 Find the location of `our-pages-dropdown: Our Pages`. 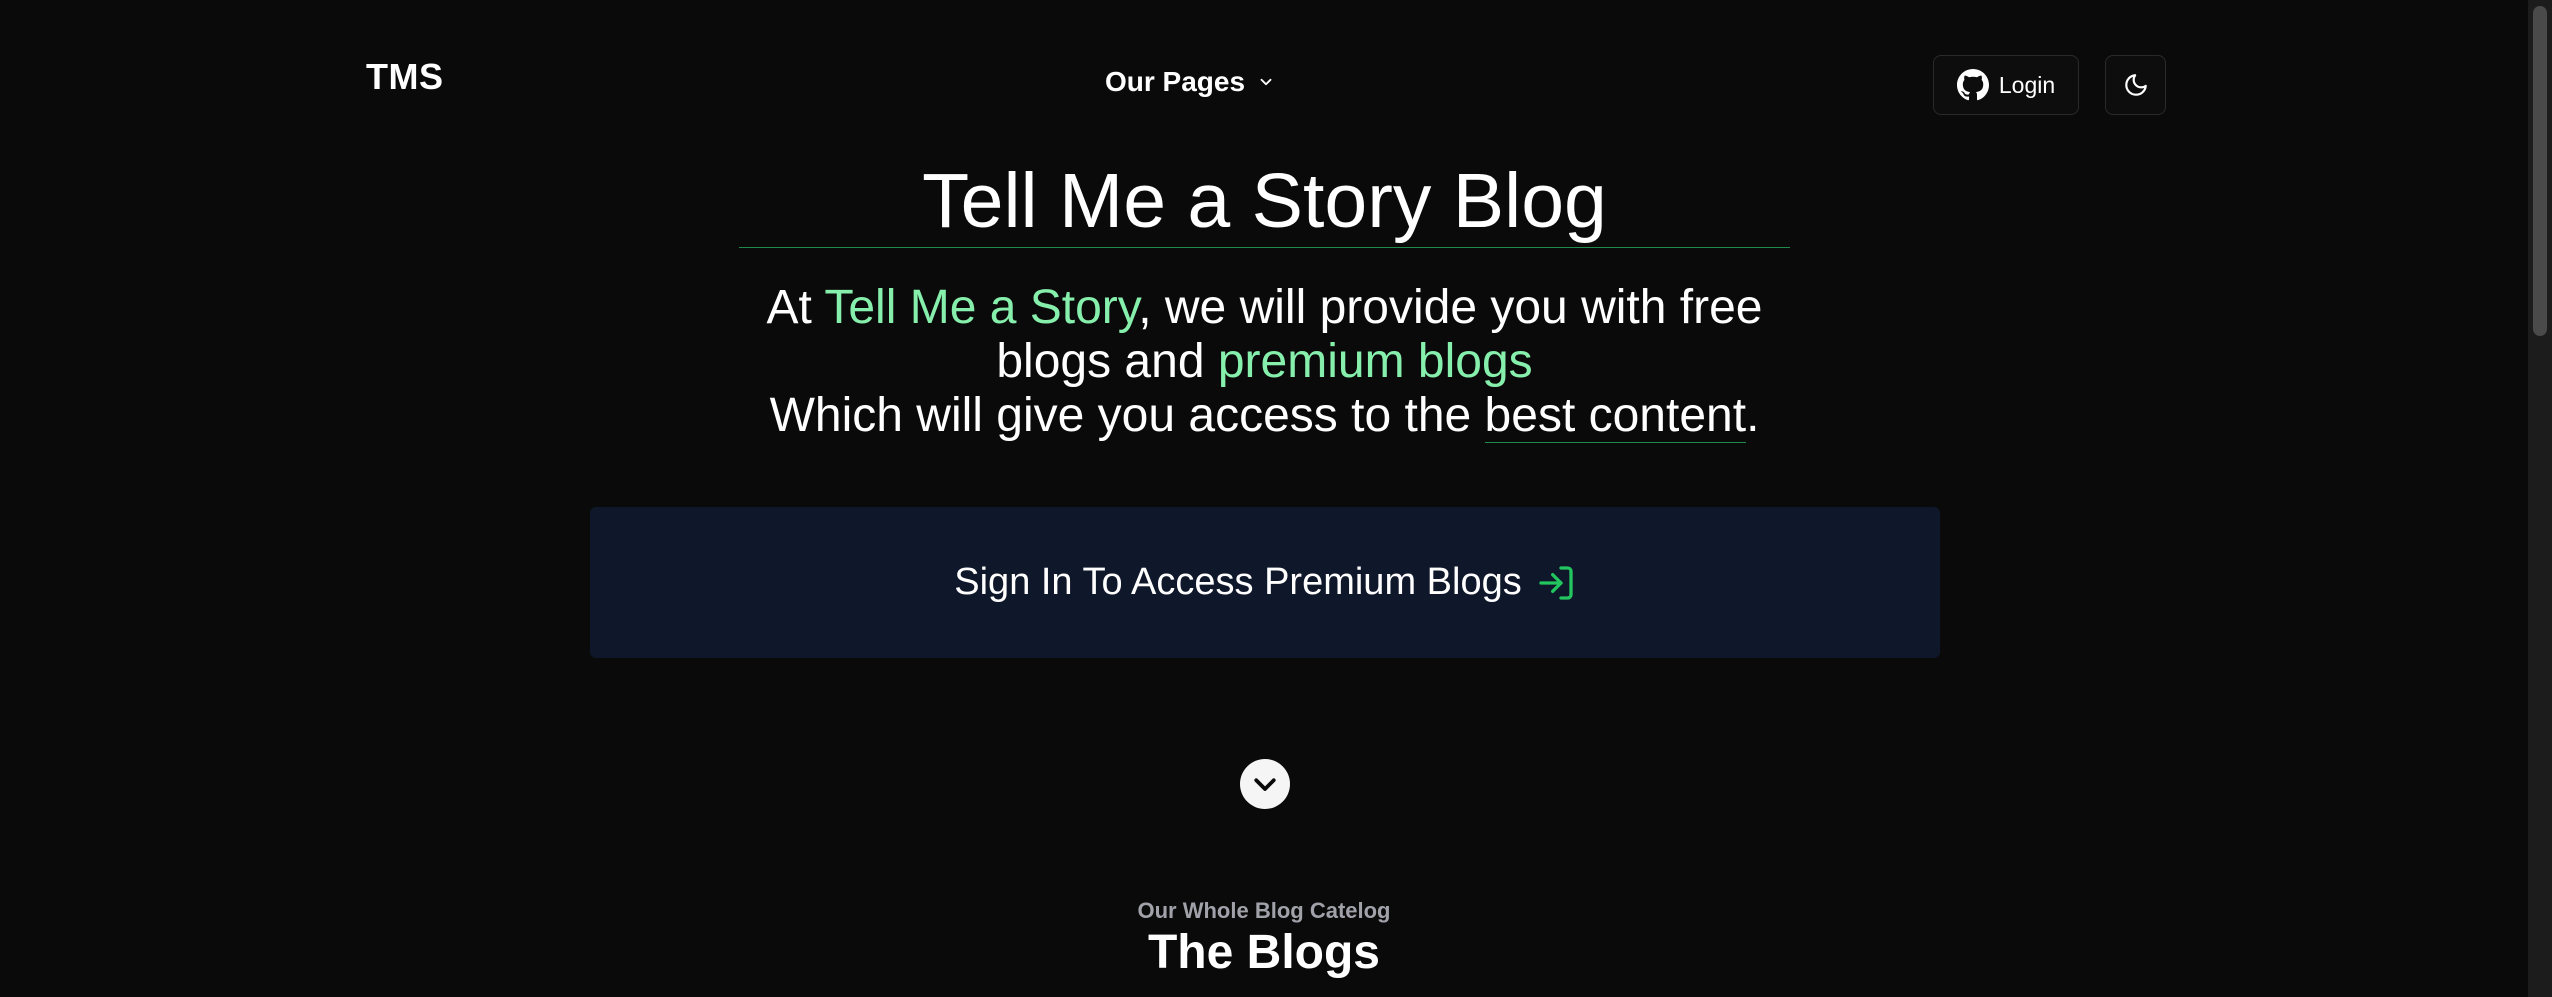

our-pages-dropdown: Our Pages is located at coordinates (1190, 82).